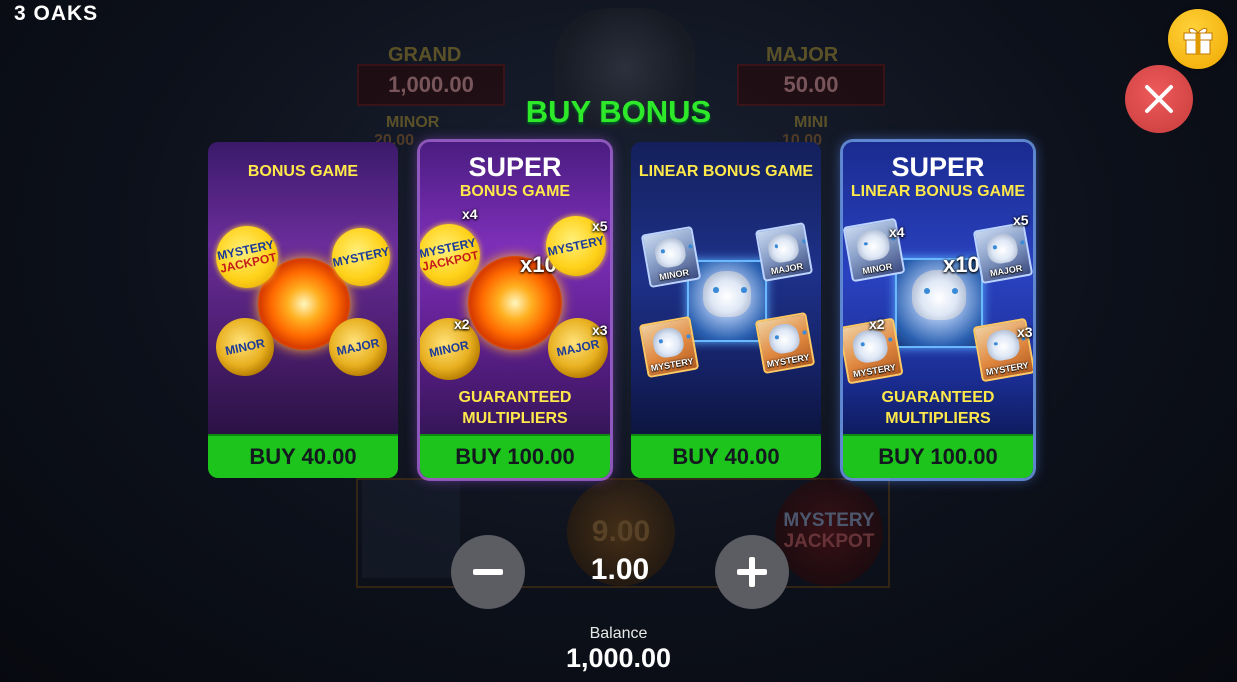 This screenshot has height=682, width=1237. Describe the element at coordinates (618, 111) in the screenshot. I see `buy-bonus-title: BUY BONUS` at that location.